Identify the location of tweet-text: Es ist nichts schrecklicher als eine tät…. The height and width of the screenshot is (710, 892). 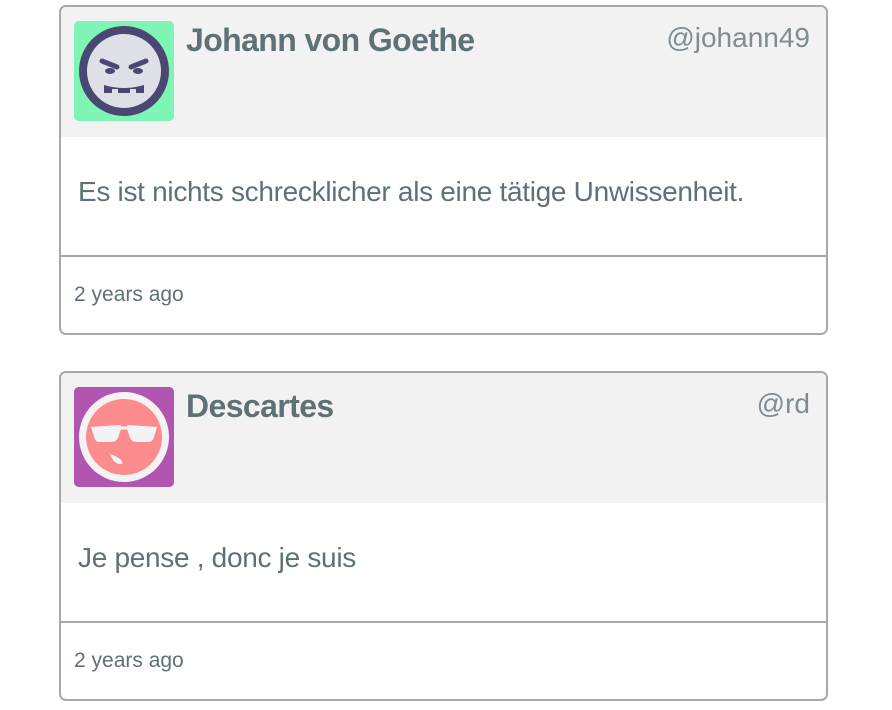
(411, 191).